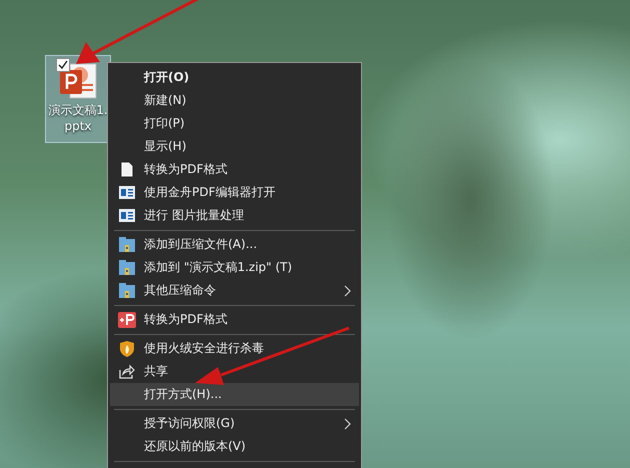  What do you see at coordinates (234, 267) in the screenshot?
I see `menu-item: 添加到 "演示文稿1.zip" (T)` at bounding box center [234, 267].